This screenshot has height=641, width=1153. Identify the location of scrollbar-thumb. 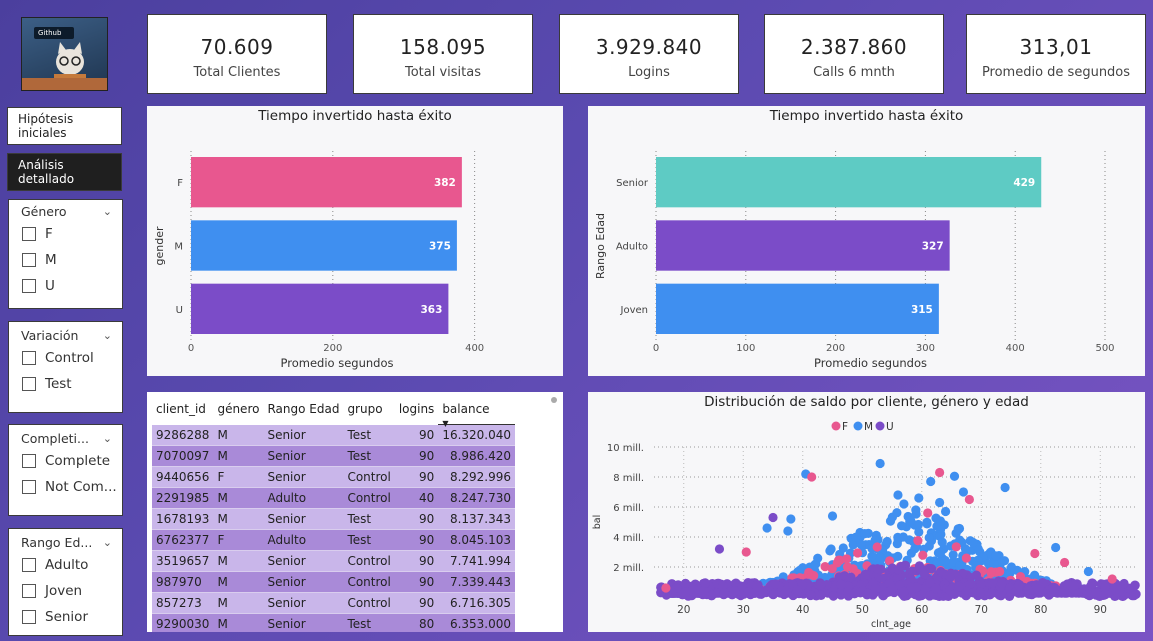
(554, 400).